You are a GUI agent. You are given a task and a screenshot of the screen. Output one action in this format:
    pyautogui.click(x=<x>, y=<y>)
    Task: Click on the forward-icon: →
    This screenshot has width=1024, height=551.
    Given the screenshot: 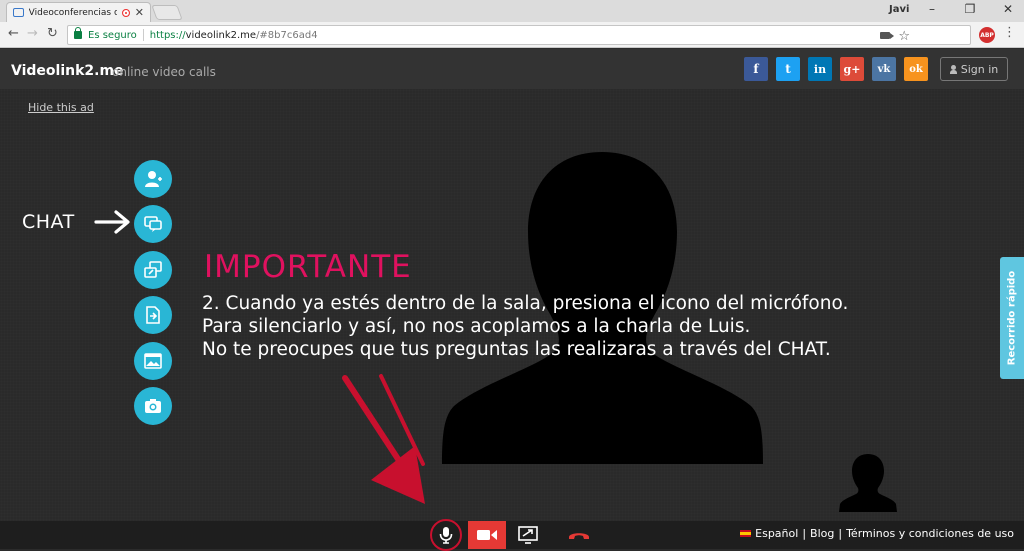 What is the action you would take?
    pyautogui.click(x=32, y=33)
    